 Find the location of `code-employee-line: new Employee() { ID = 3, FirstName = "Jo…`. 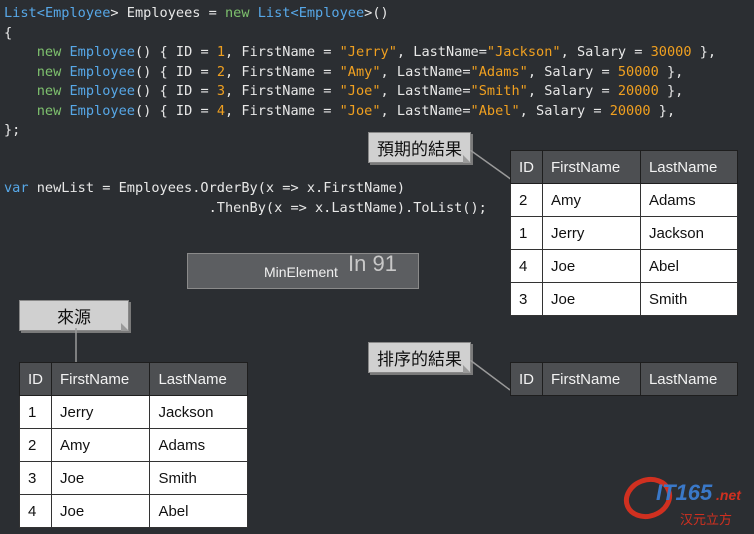

code-employee-line: new Employee() { ID = 3, FirstName = "Jo… is located at coordinates (344, 92).